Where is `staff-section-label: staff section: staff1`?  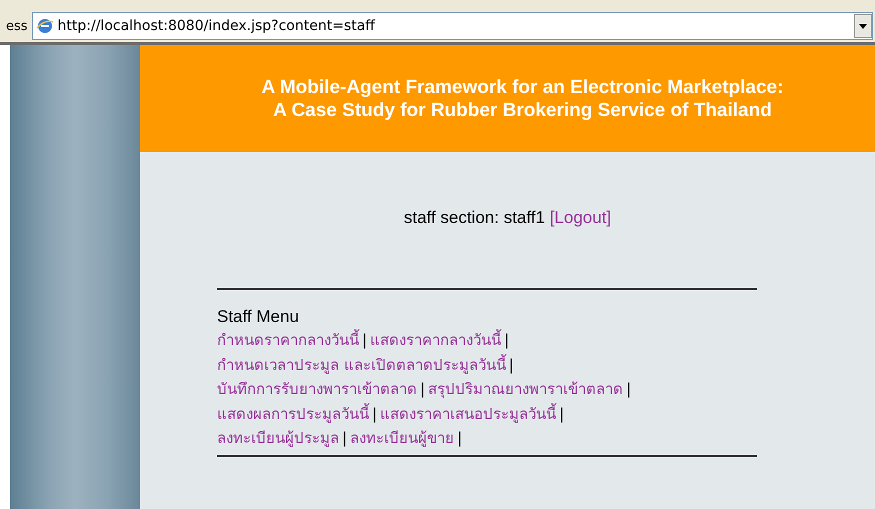
staff-section-label: staff section: staff1 is located at coordinates (474, 217).